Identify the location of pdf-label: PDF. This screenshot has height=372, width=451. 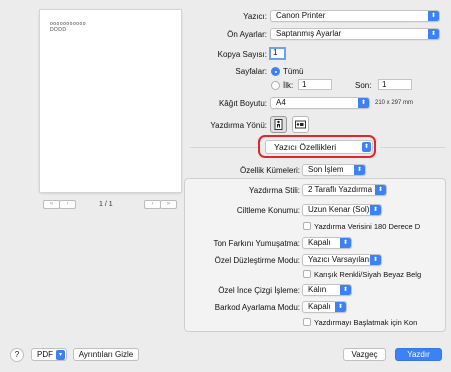
(45, 354).